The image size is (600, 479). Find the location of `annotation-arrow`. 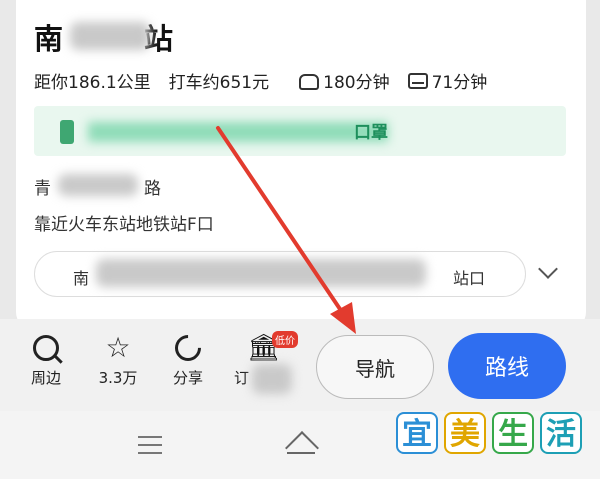

annotation-arrow is located at coordinates (286, 230).